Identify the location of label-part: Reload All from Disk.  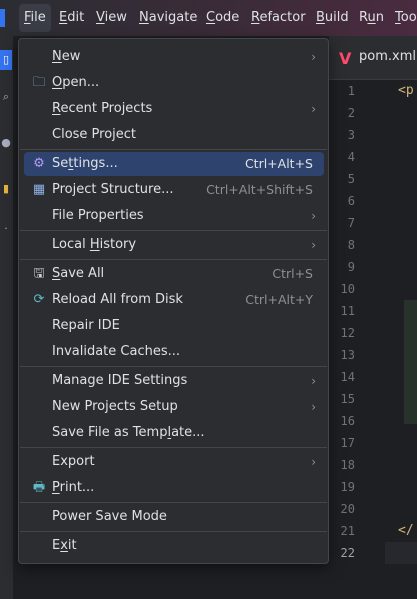
(117, 299).